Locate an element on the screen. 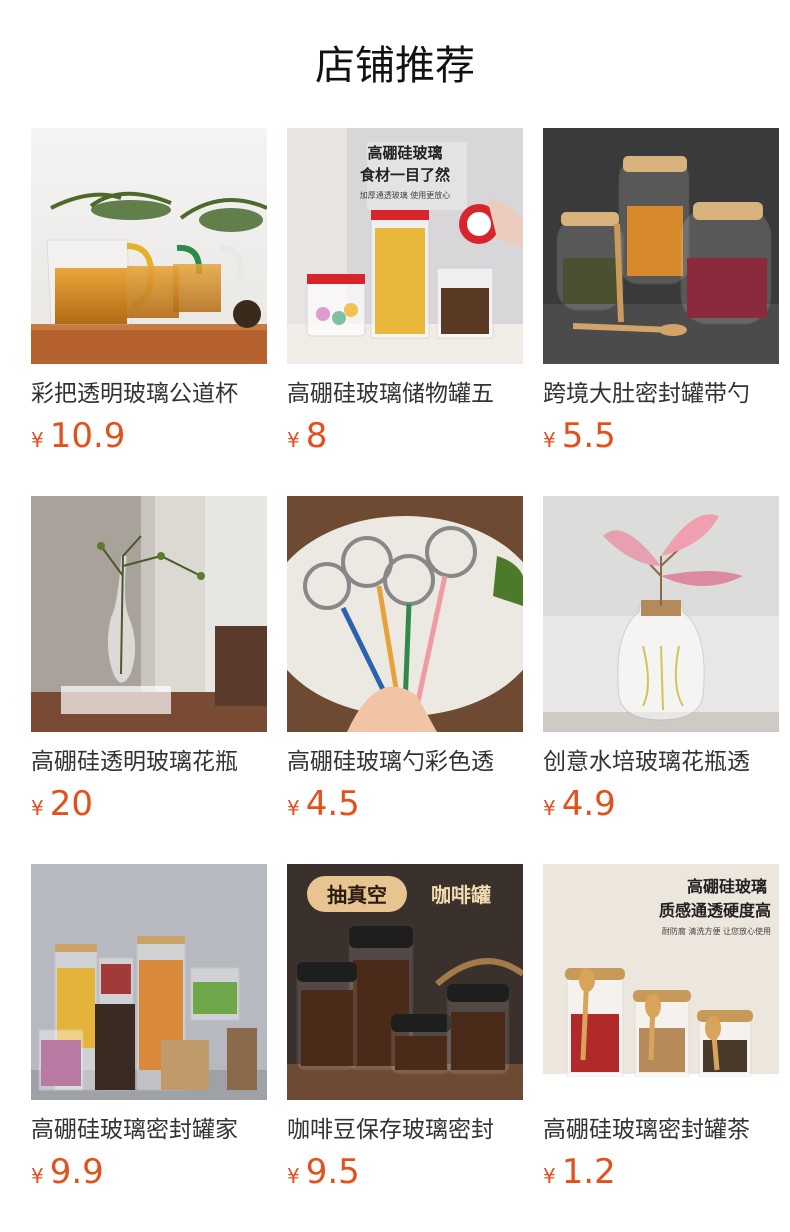  product-card: 高硼硅玻璃密封罐家 ¥9.9 is located at coordinates (149, 1048).